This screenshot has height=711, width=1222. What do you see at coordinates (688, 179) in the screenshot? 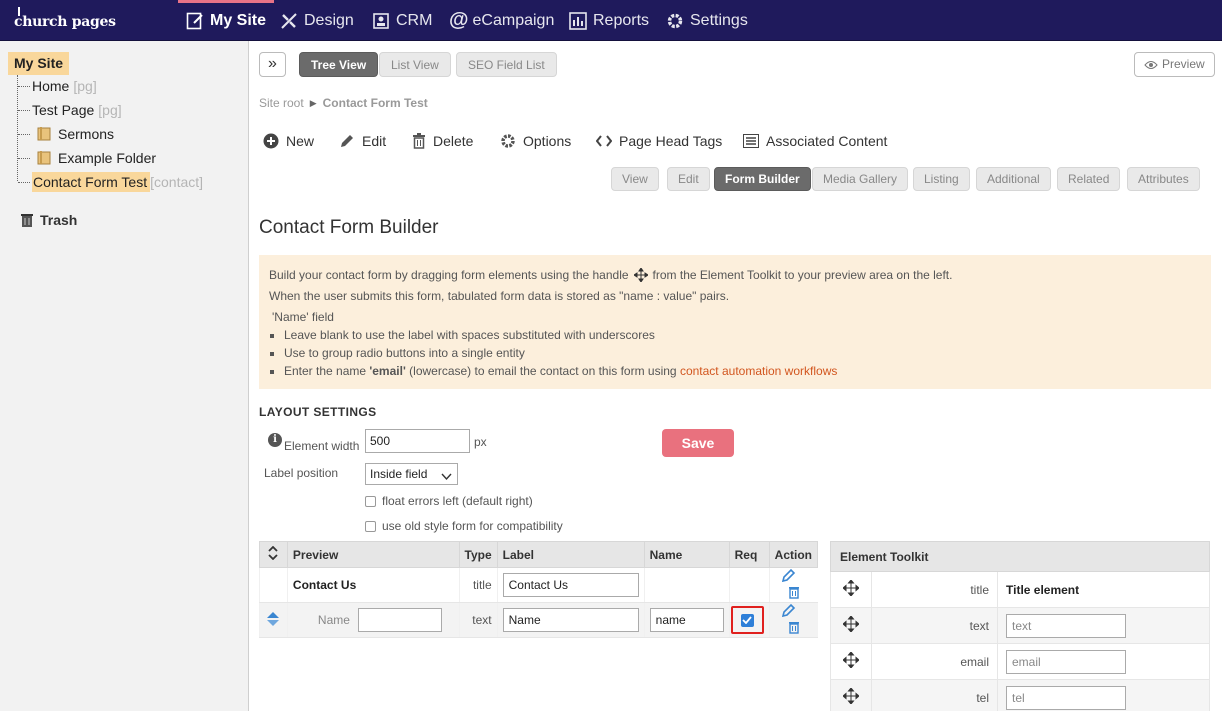
I see `tab-edit: Edit` at bounding box center [688, 179].